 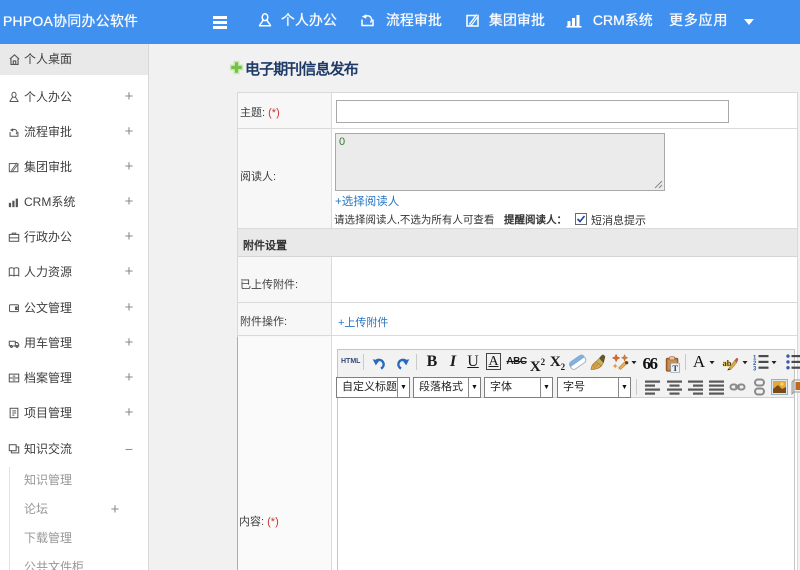 I want to click on svg-text: 3, so click(x=755, y=369).